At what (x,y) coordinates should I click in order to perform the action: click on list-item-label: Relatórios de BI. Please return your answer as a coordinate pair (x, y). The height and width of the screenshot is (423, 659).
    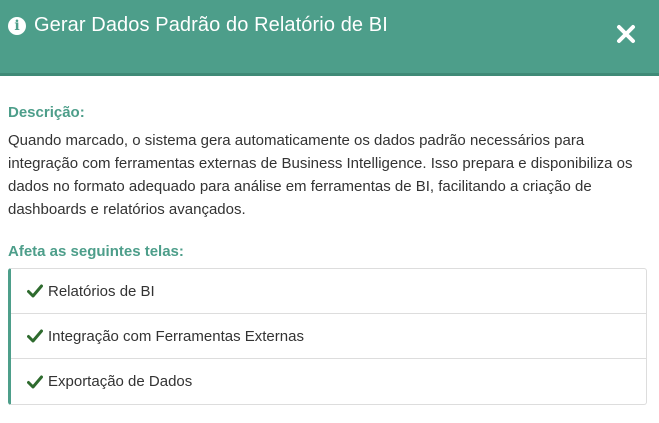
    Looking at the image, I should click on (101, 291).